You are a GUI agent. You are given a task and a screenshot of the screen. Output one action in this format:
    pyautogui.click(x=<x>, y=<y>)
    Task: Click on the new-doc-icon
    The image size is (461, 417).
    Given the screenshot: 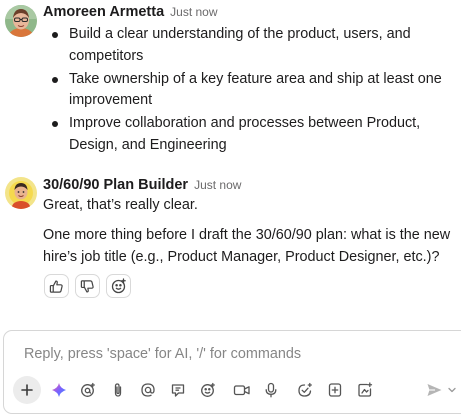 What is the action you would take?
    pyautogui.click(x=335, y=390)
    